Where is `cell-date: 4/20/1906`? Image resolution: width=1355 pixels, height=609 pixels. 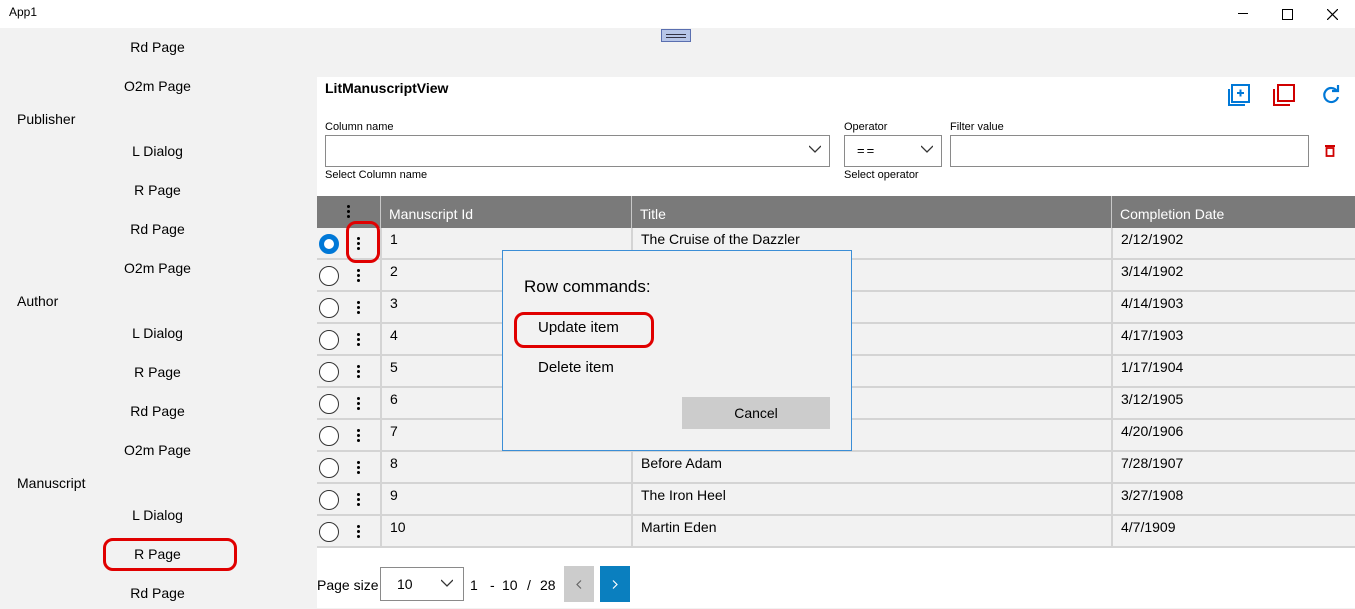
cell-date: 4/20/1906 is located at coordinates (1233, 435).